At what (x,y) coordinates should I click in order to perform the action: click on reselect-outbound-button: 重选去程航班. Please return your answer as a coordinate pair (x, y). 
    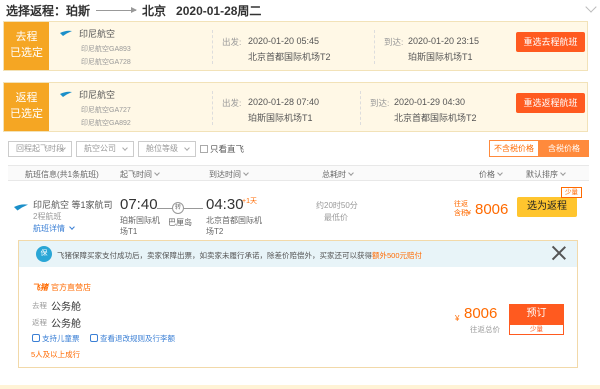
    Looking at the image, I should click on (550, 42).